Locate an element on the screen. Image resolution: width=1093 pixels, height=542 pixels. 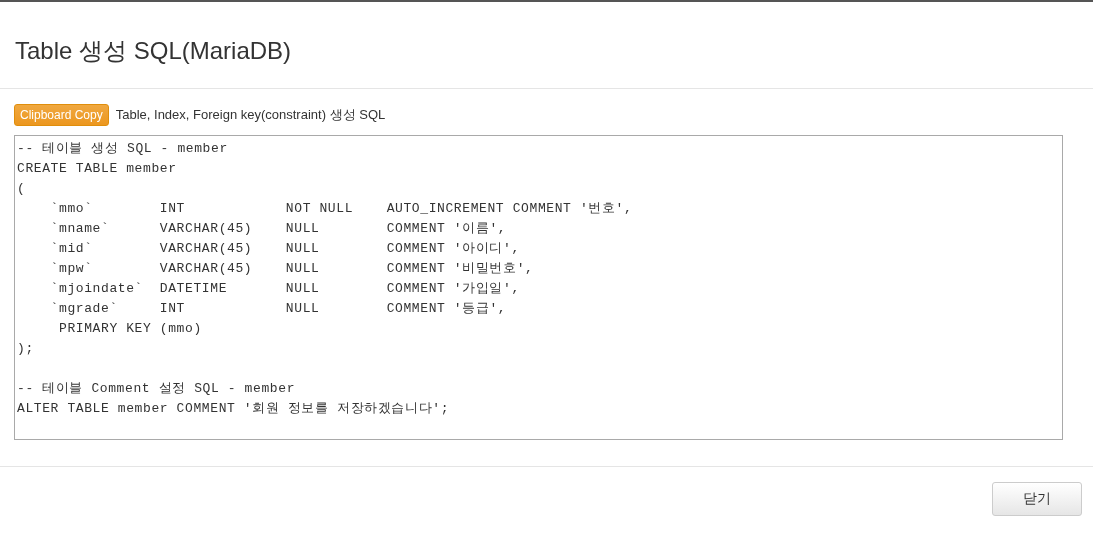
dialog-title: Table 생성 SQL(MariaDB) is located at coordinates (153, 51).